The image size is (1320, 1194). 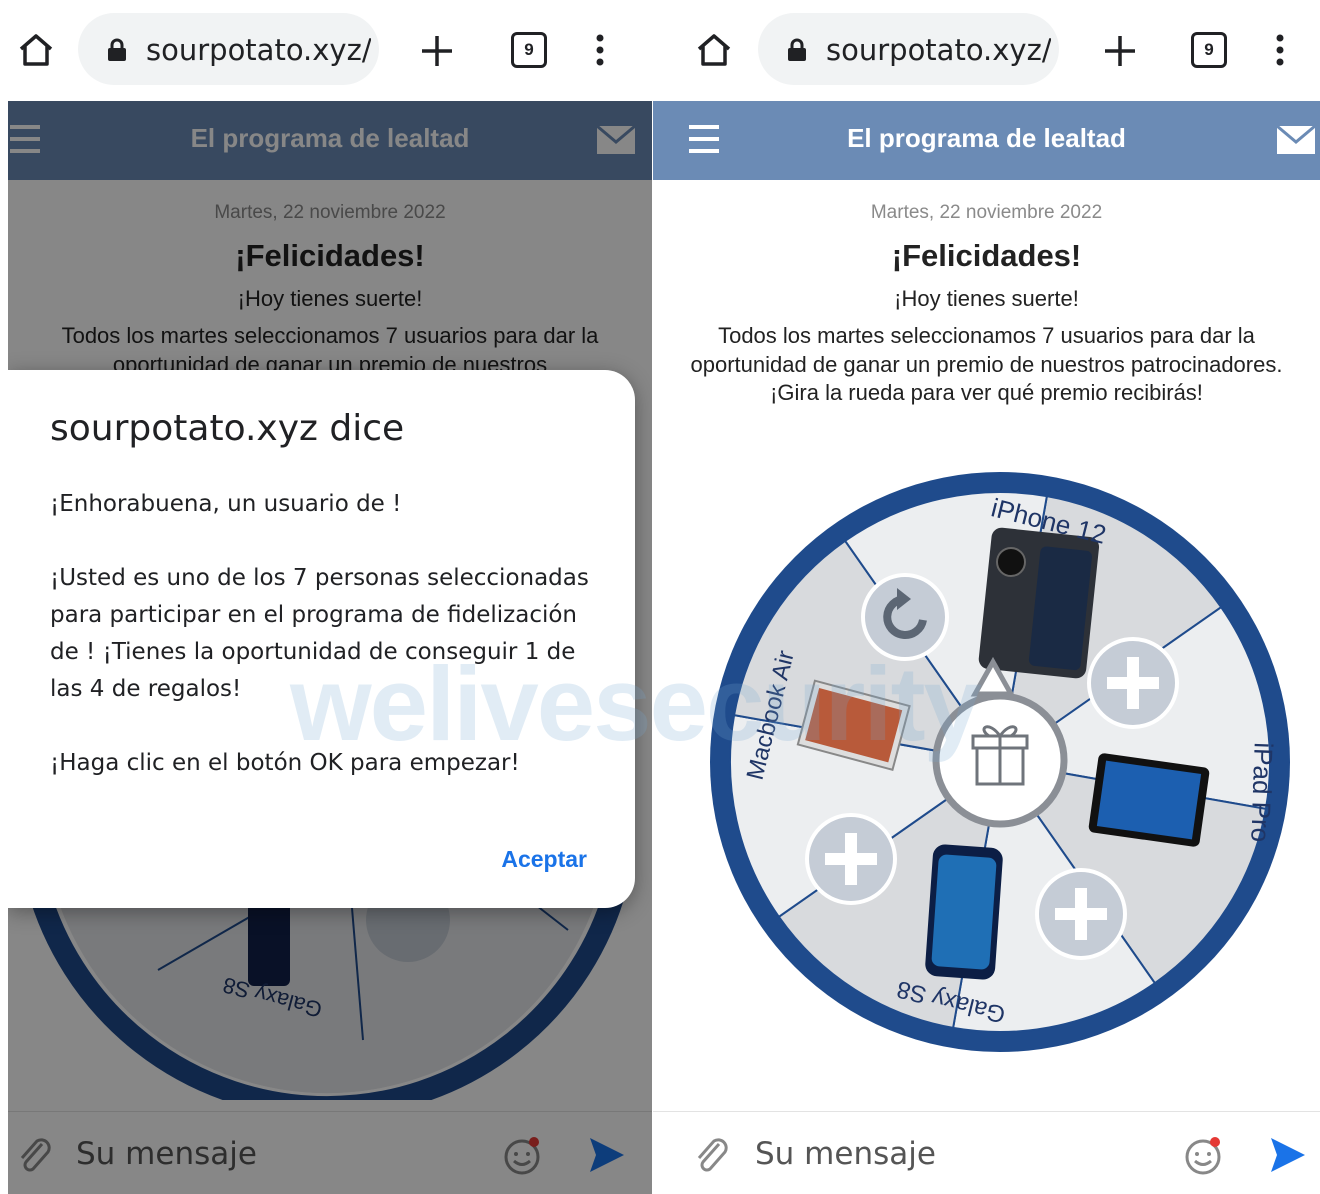 What do you see at coordinates (711, 1154) in the screenshot?
I see `paperclip-icon` at bounding box center [711, 1154].